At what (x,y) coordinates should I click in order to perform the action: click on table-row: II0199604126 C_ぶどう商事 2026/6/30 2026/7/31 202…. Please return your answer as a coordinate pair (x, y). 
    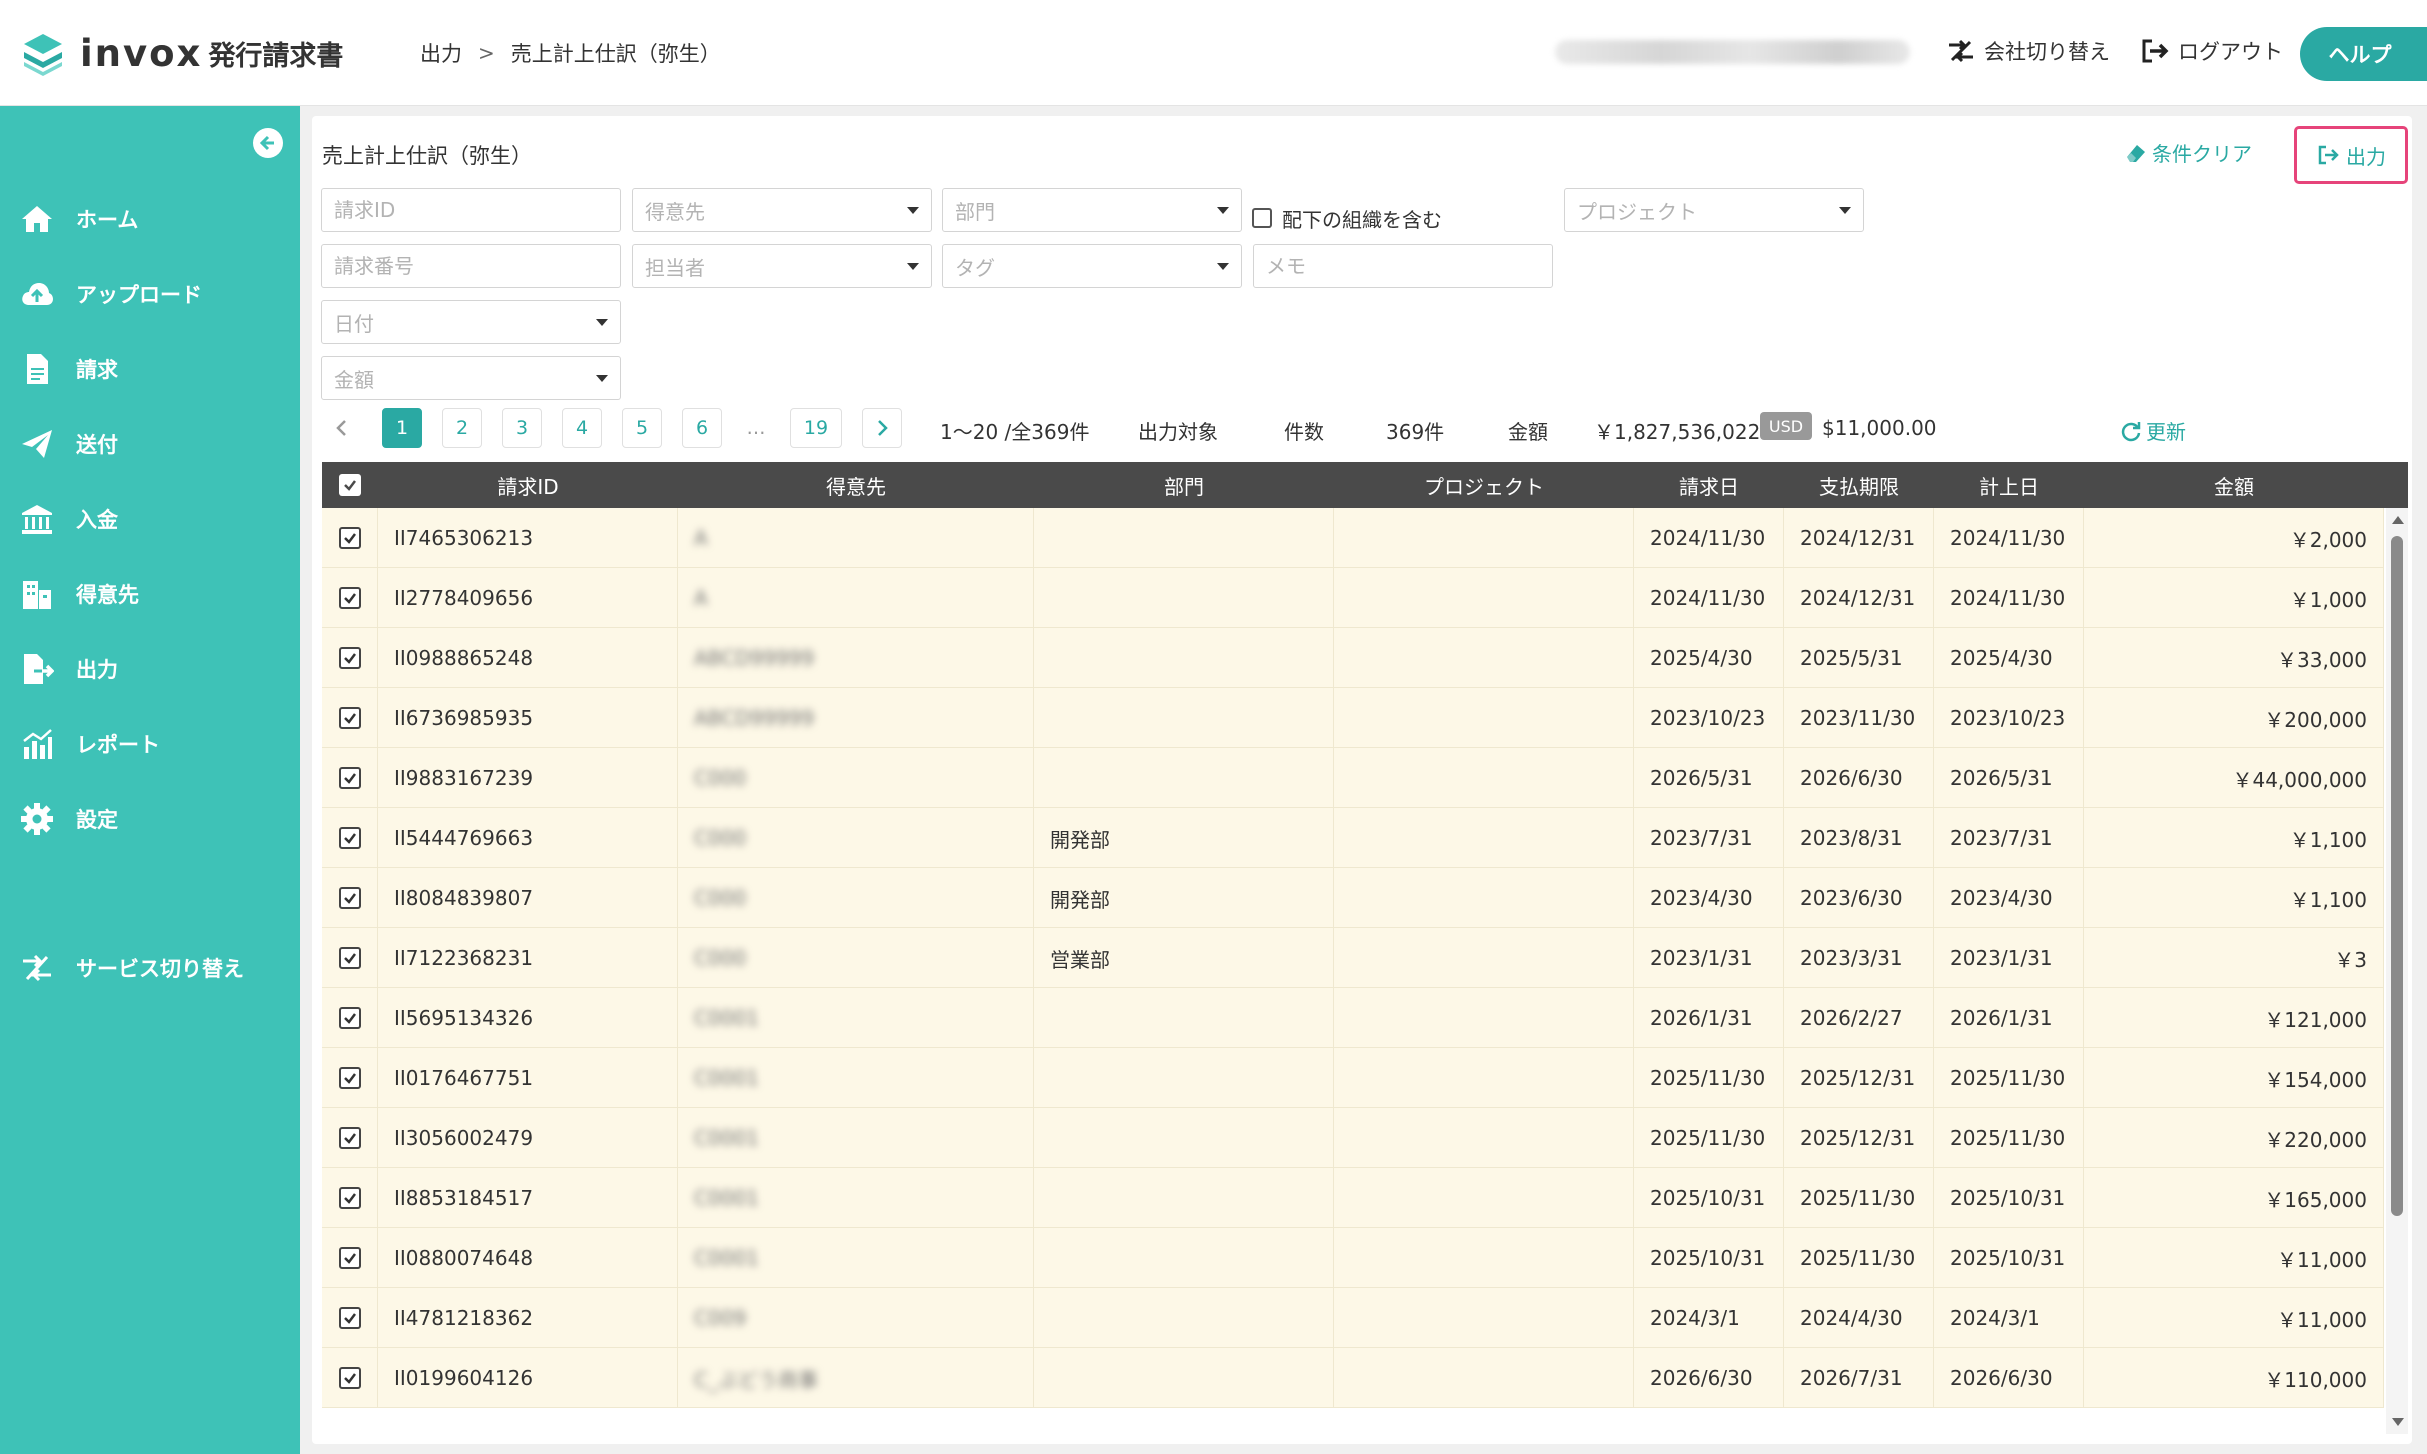
    Looking at the image, I should click on (1353, 1378).